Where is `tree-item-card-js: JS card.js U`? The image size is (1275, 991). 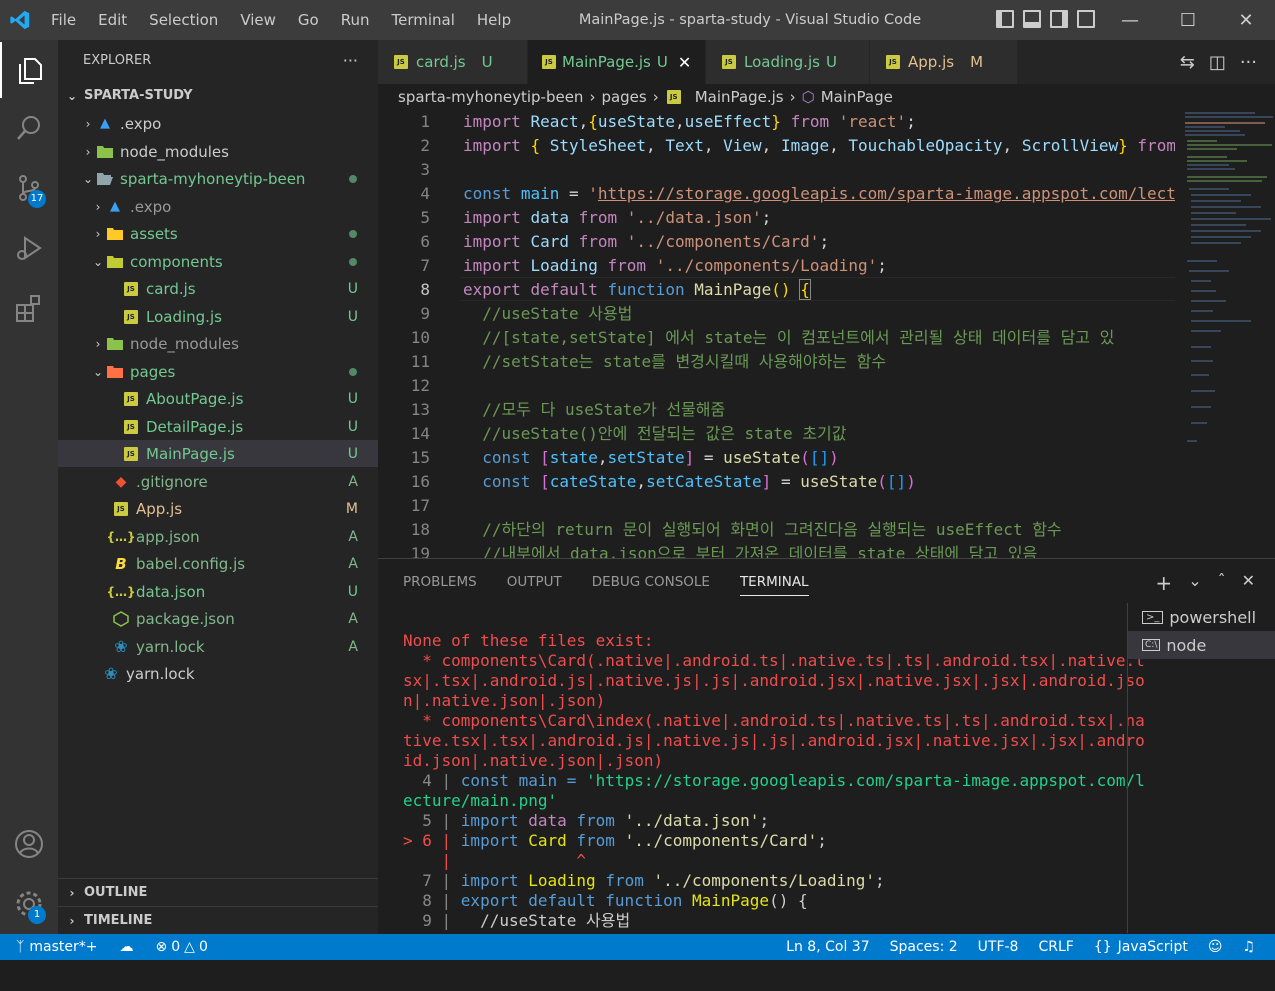
tree-item-card-js: JS card.js U is located at coordinates (218, 288).